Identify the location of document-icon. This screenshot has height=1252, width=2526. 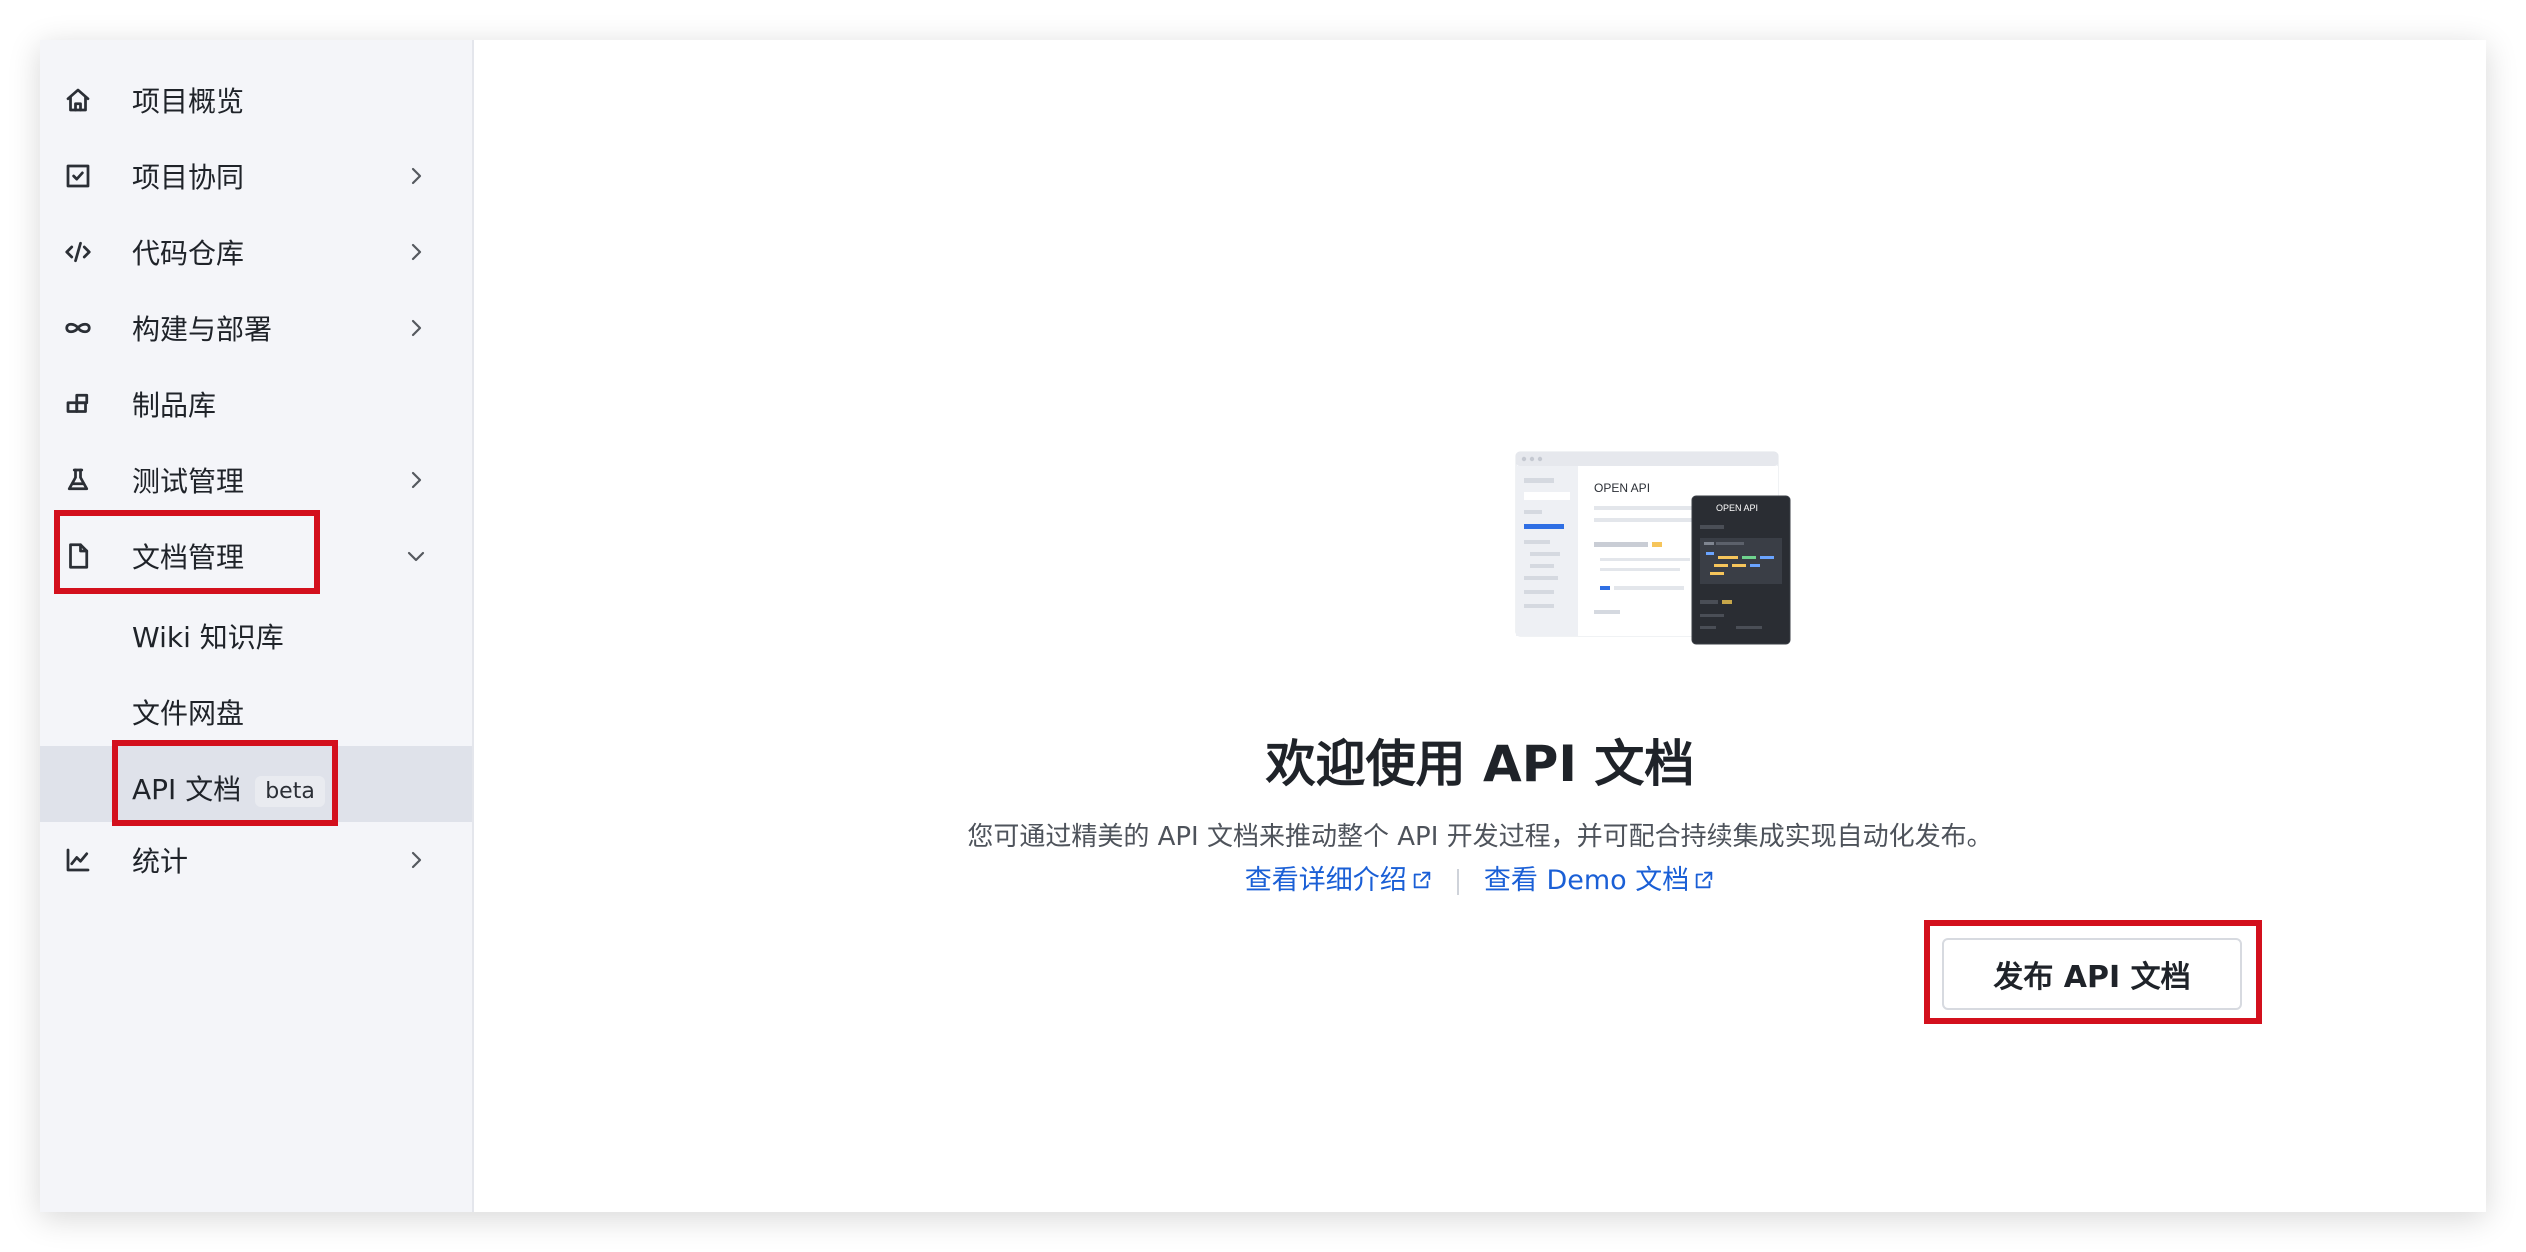
(78, 556).